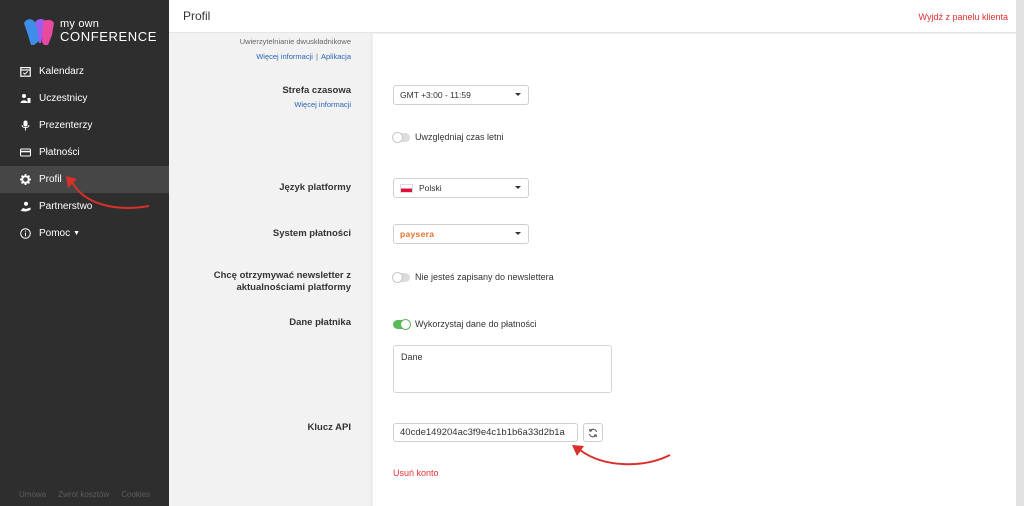 The width and height of the screenshot is (1024, 506). What do you see at coordinates (406, 188) in the screenshot?
I see `poland-flag-icon` at bounding box center [406, 188].